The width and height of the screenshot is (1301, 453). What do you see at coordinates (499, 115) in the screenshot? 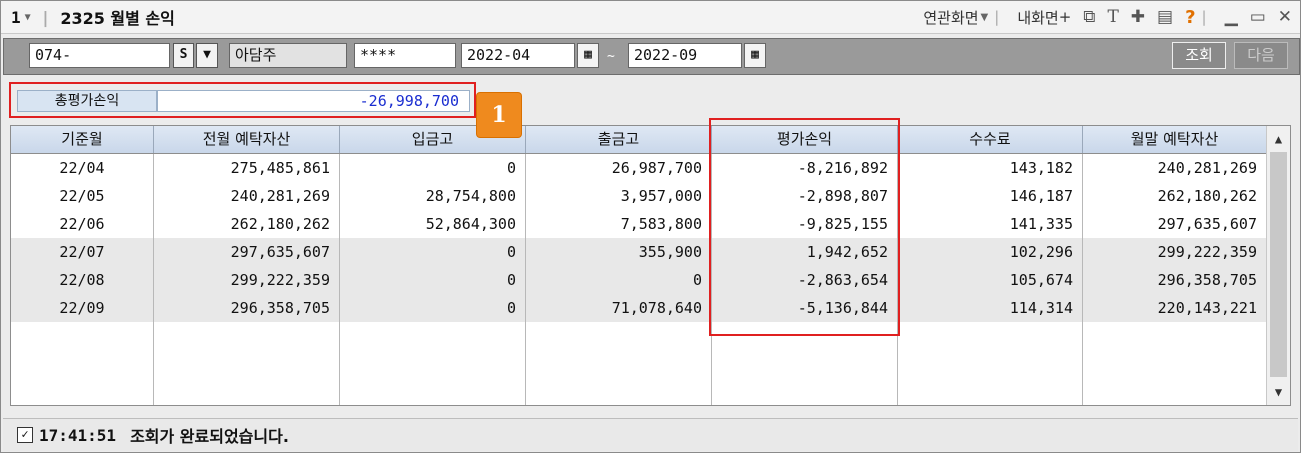
I see `annotation-badge: 1` at bounding box center [499, 115].